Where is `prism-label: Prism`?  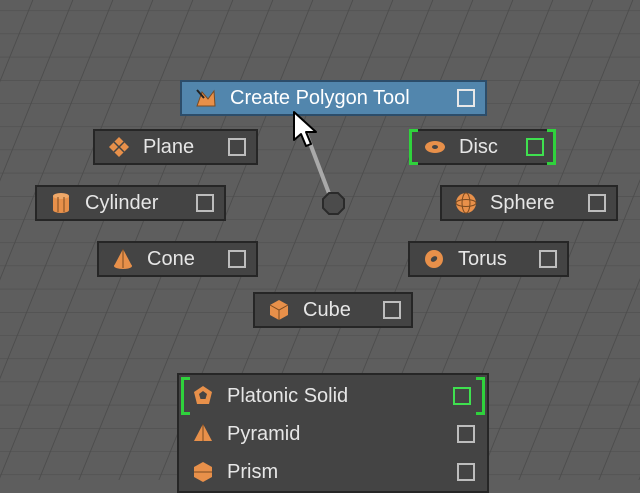 prism-label: Prism is located at coordinates (253, 471).